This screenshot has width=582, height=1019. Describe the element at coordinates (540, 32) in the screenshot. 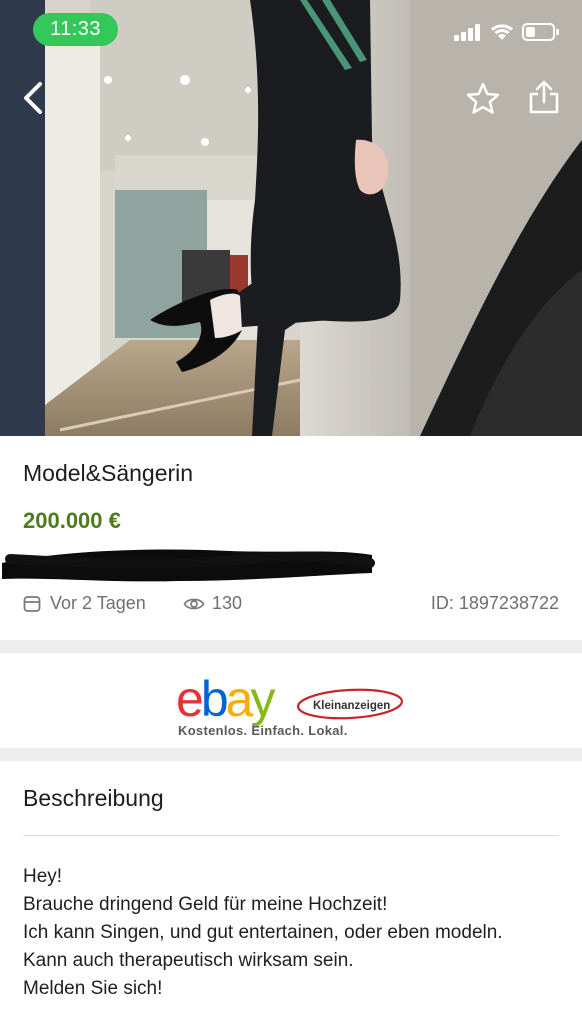

I see `battery-icon` at that location.